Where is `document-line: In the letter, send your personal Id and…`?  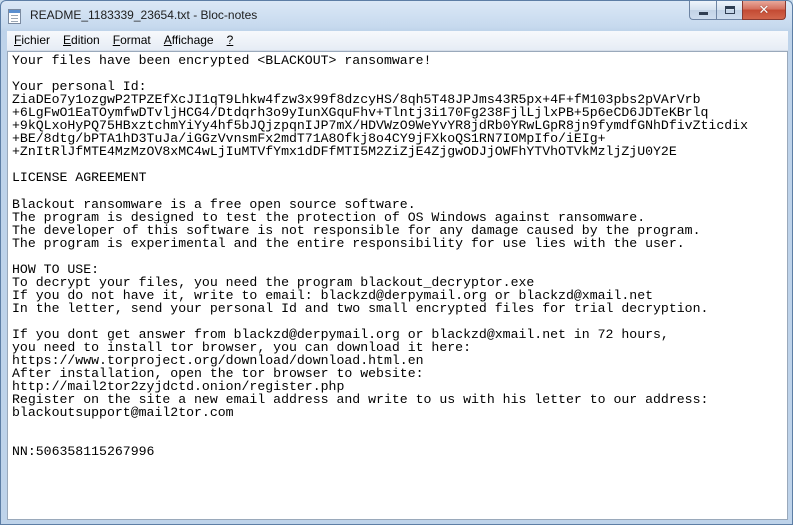 document-line: In the letter, send your personal Id and… is located at coordinates (360, 308).